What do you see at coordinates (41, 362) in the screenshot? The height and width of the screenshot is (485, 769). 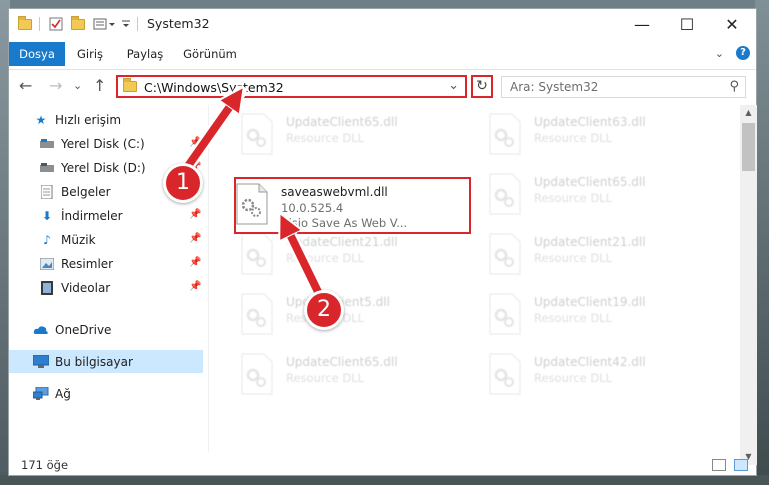 I see `computer-icon` at bounding box center [41, 362].